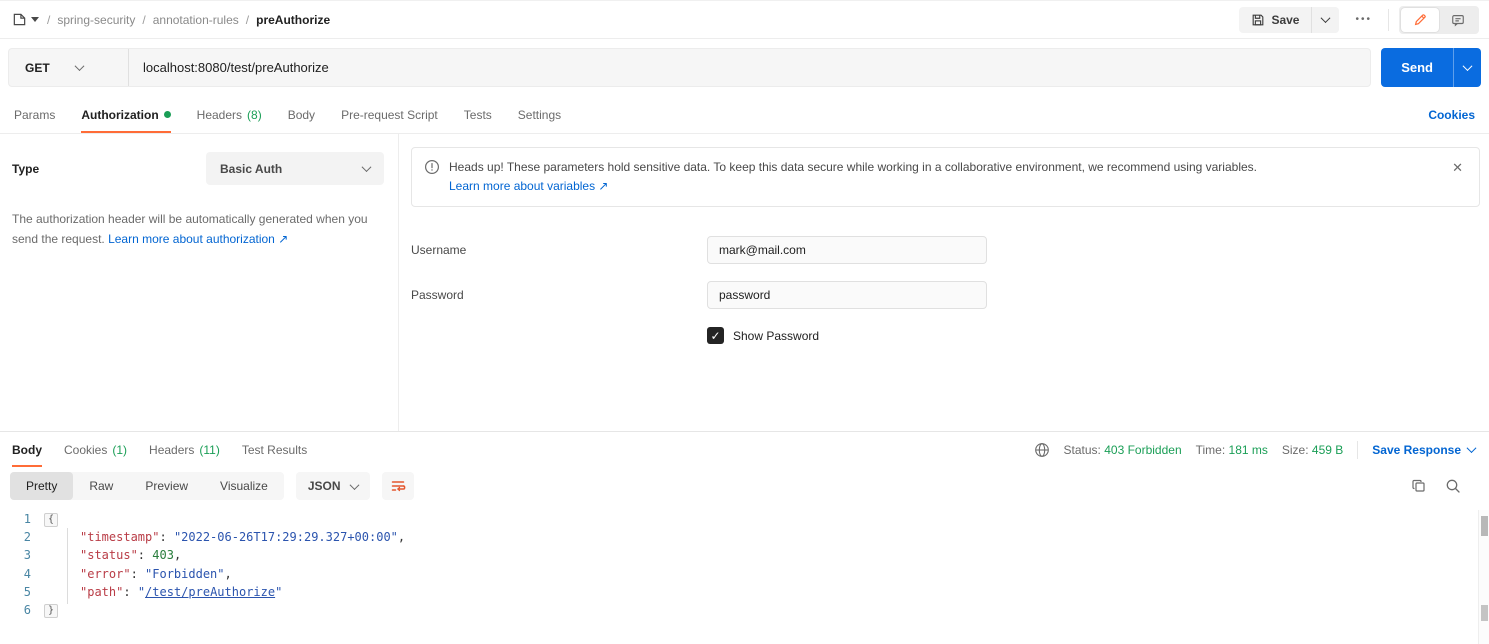 Image resolution: width=1489 pixels, height=644 pixels. I want to click on response-toolbar-right, so click(1445, 486).